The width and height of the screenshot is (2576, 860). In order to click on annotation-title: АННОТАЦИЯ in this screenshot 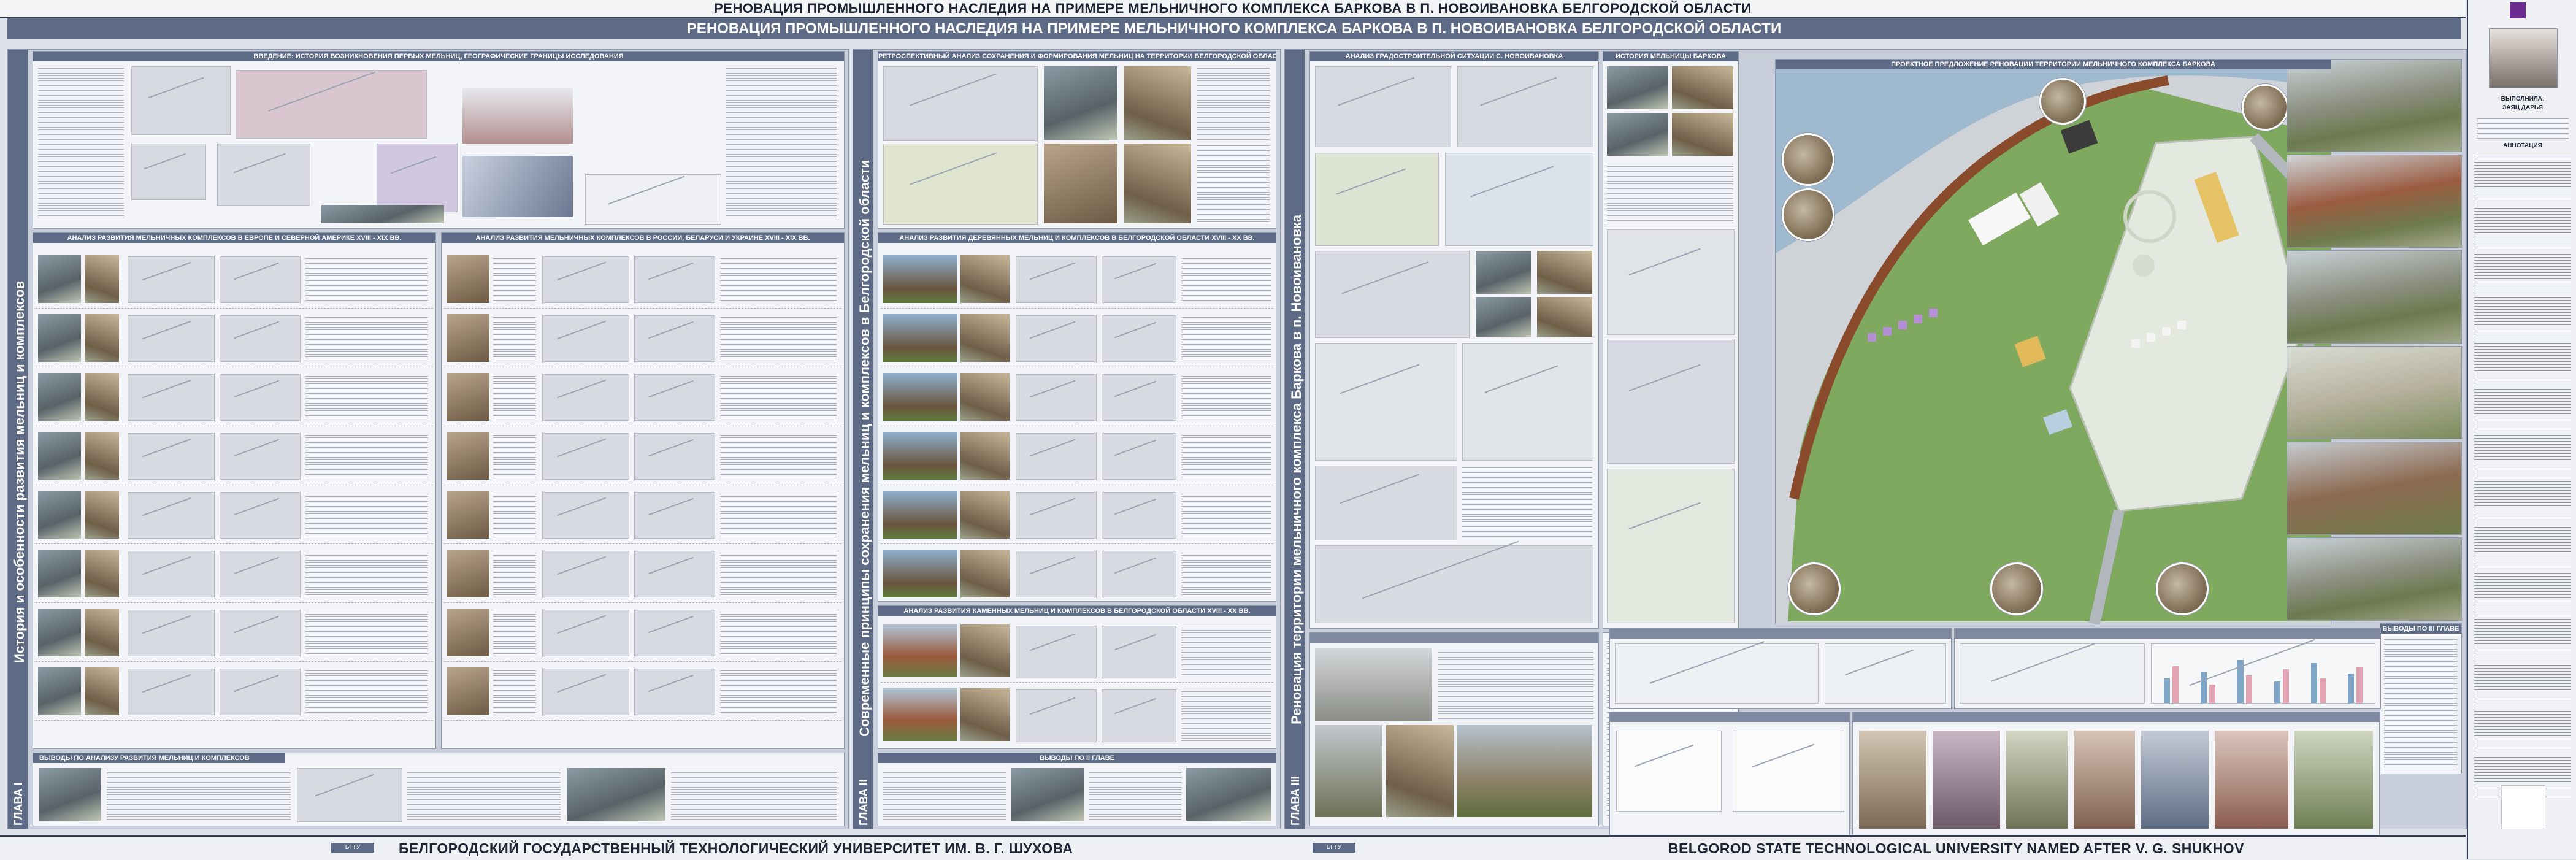, I will do `click(2522, 145)`.